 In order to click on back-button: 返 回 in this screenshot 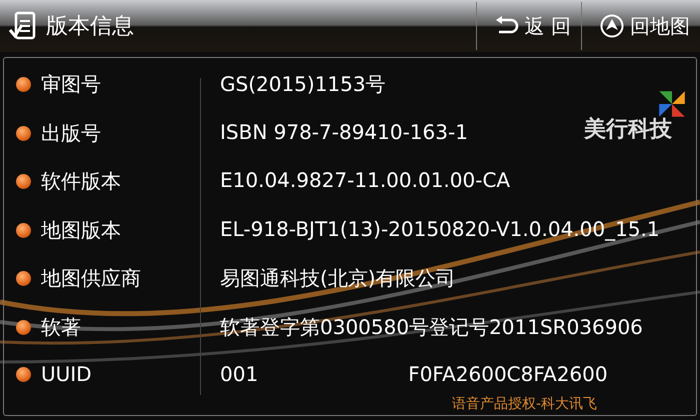, I will do `click(528, 26)`.